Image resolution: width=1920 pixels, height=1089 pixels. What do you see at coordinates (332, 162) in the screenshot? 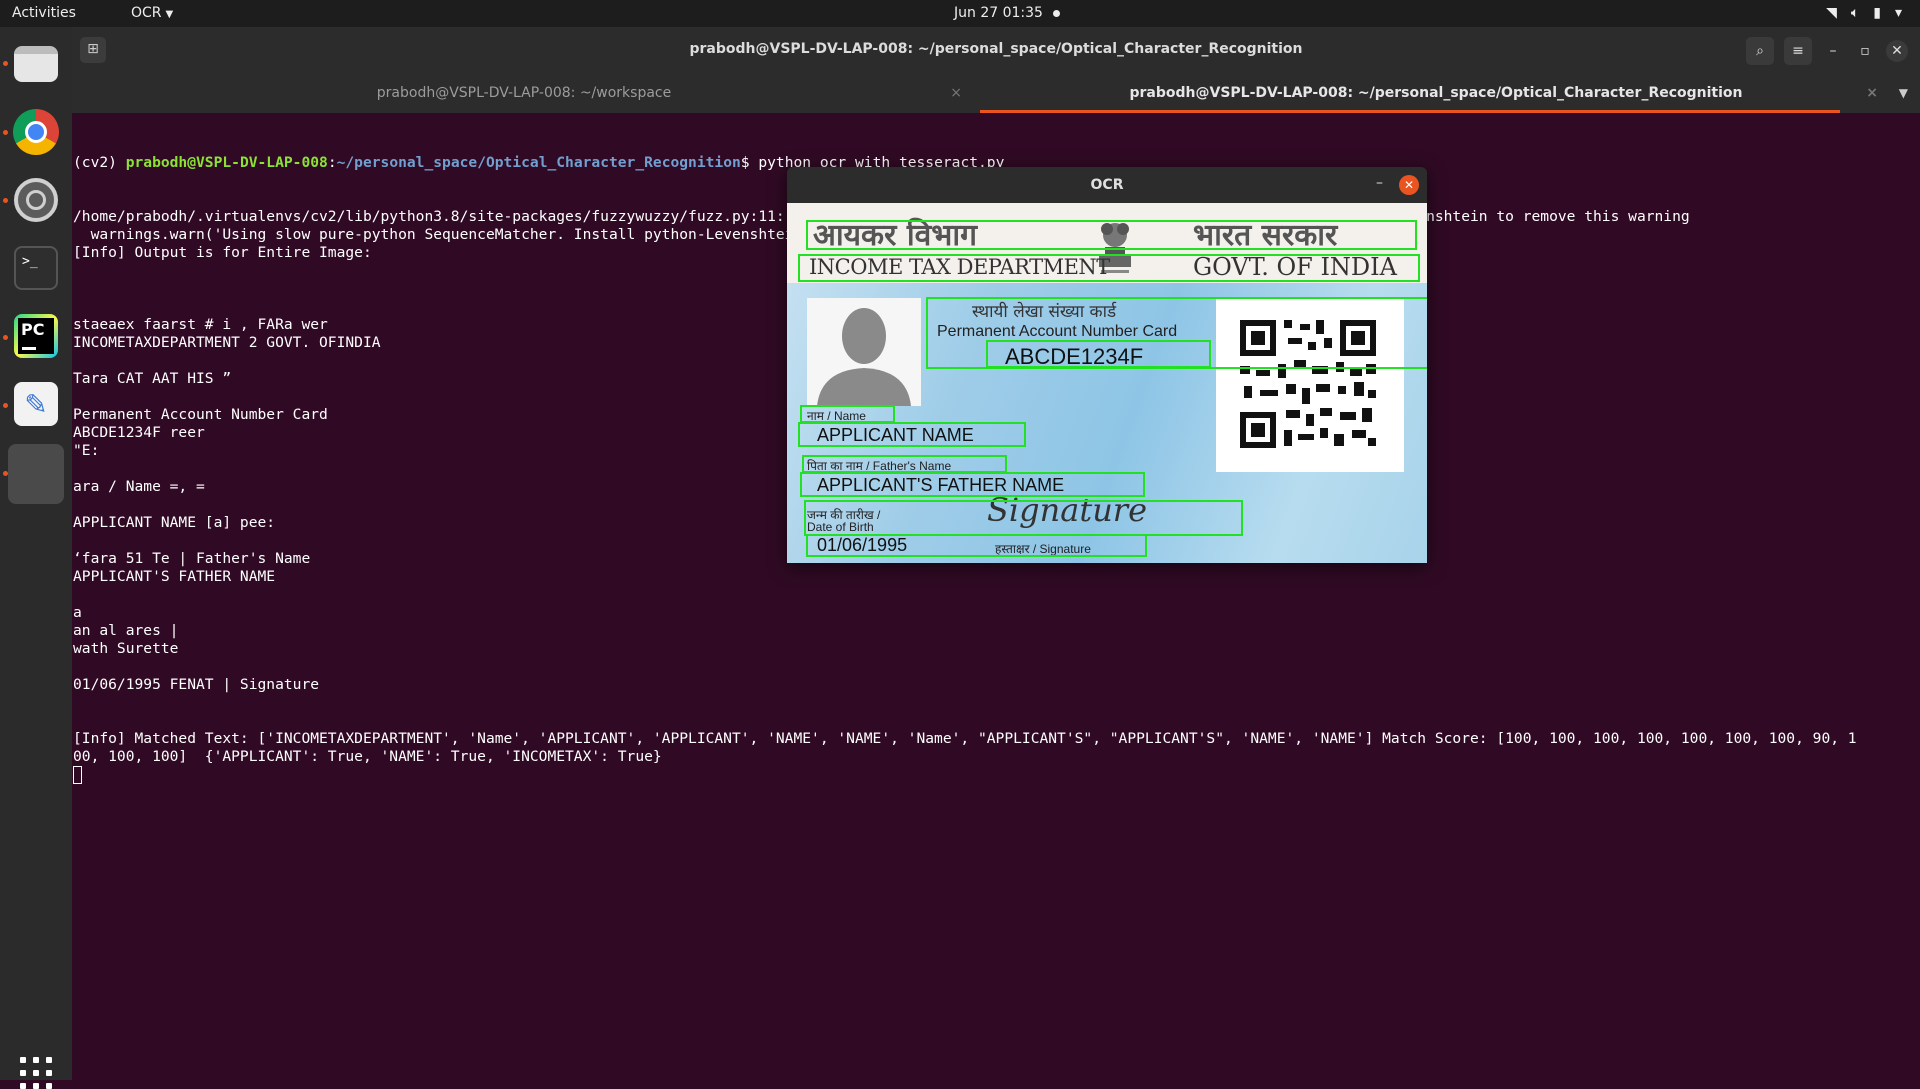
I see `prompt-sep: :` at bounding box center [332, 162].